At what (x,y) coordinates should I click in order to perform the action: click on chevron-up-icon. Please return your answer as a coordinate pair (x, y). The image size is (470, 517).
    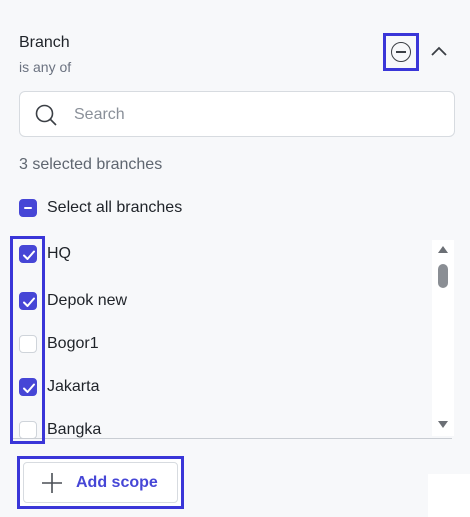
    Looking at the image, I should click on (439, 52).